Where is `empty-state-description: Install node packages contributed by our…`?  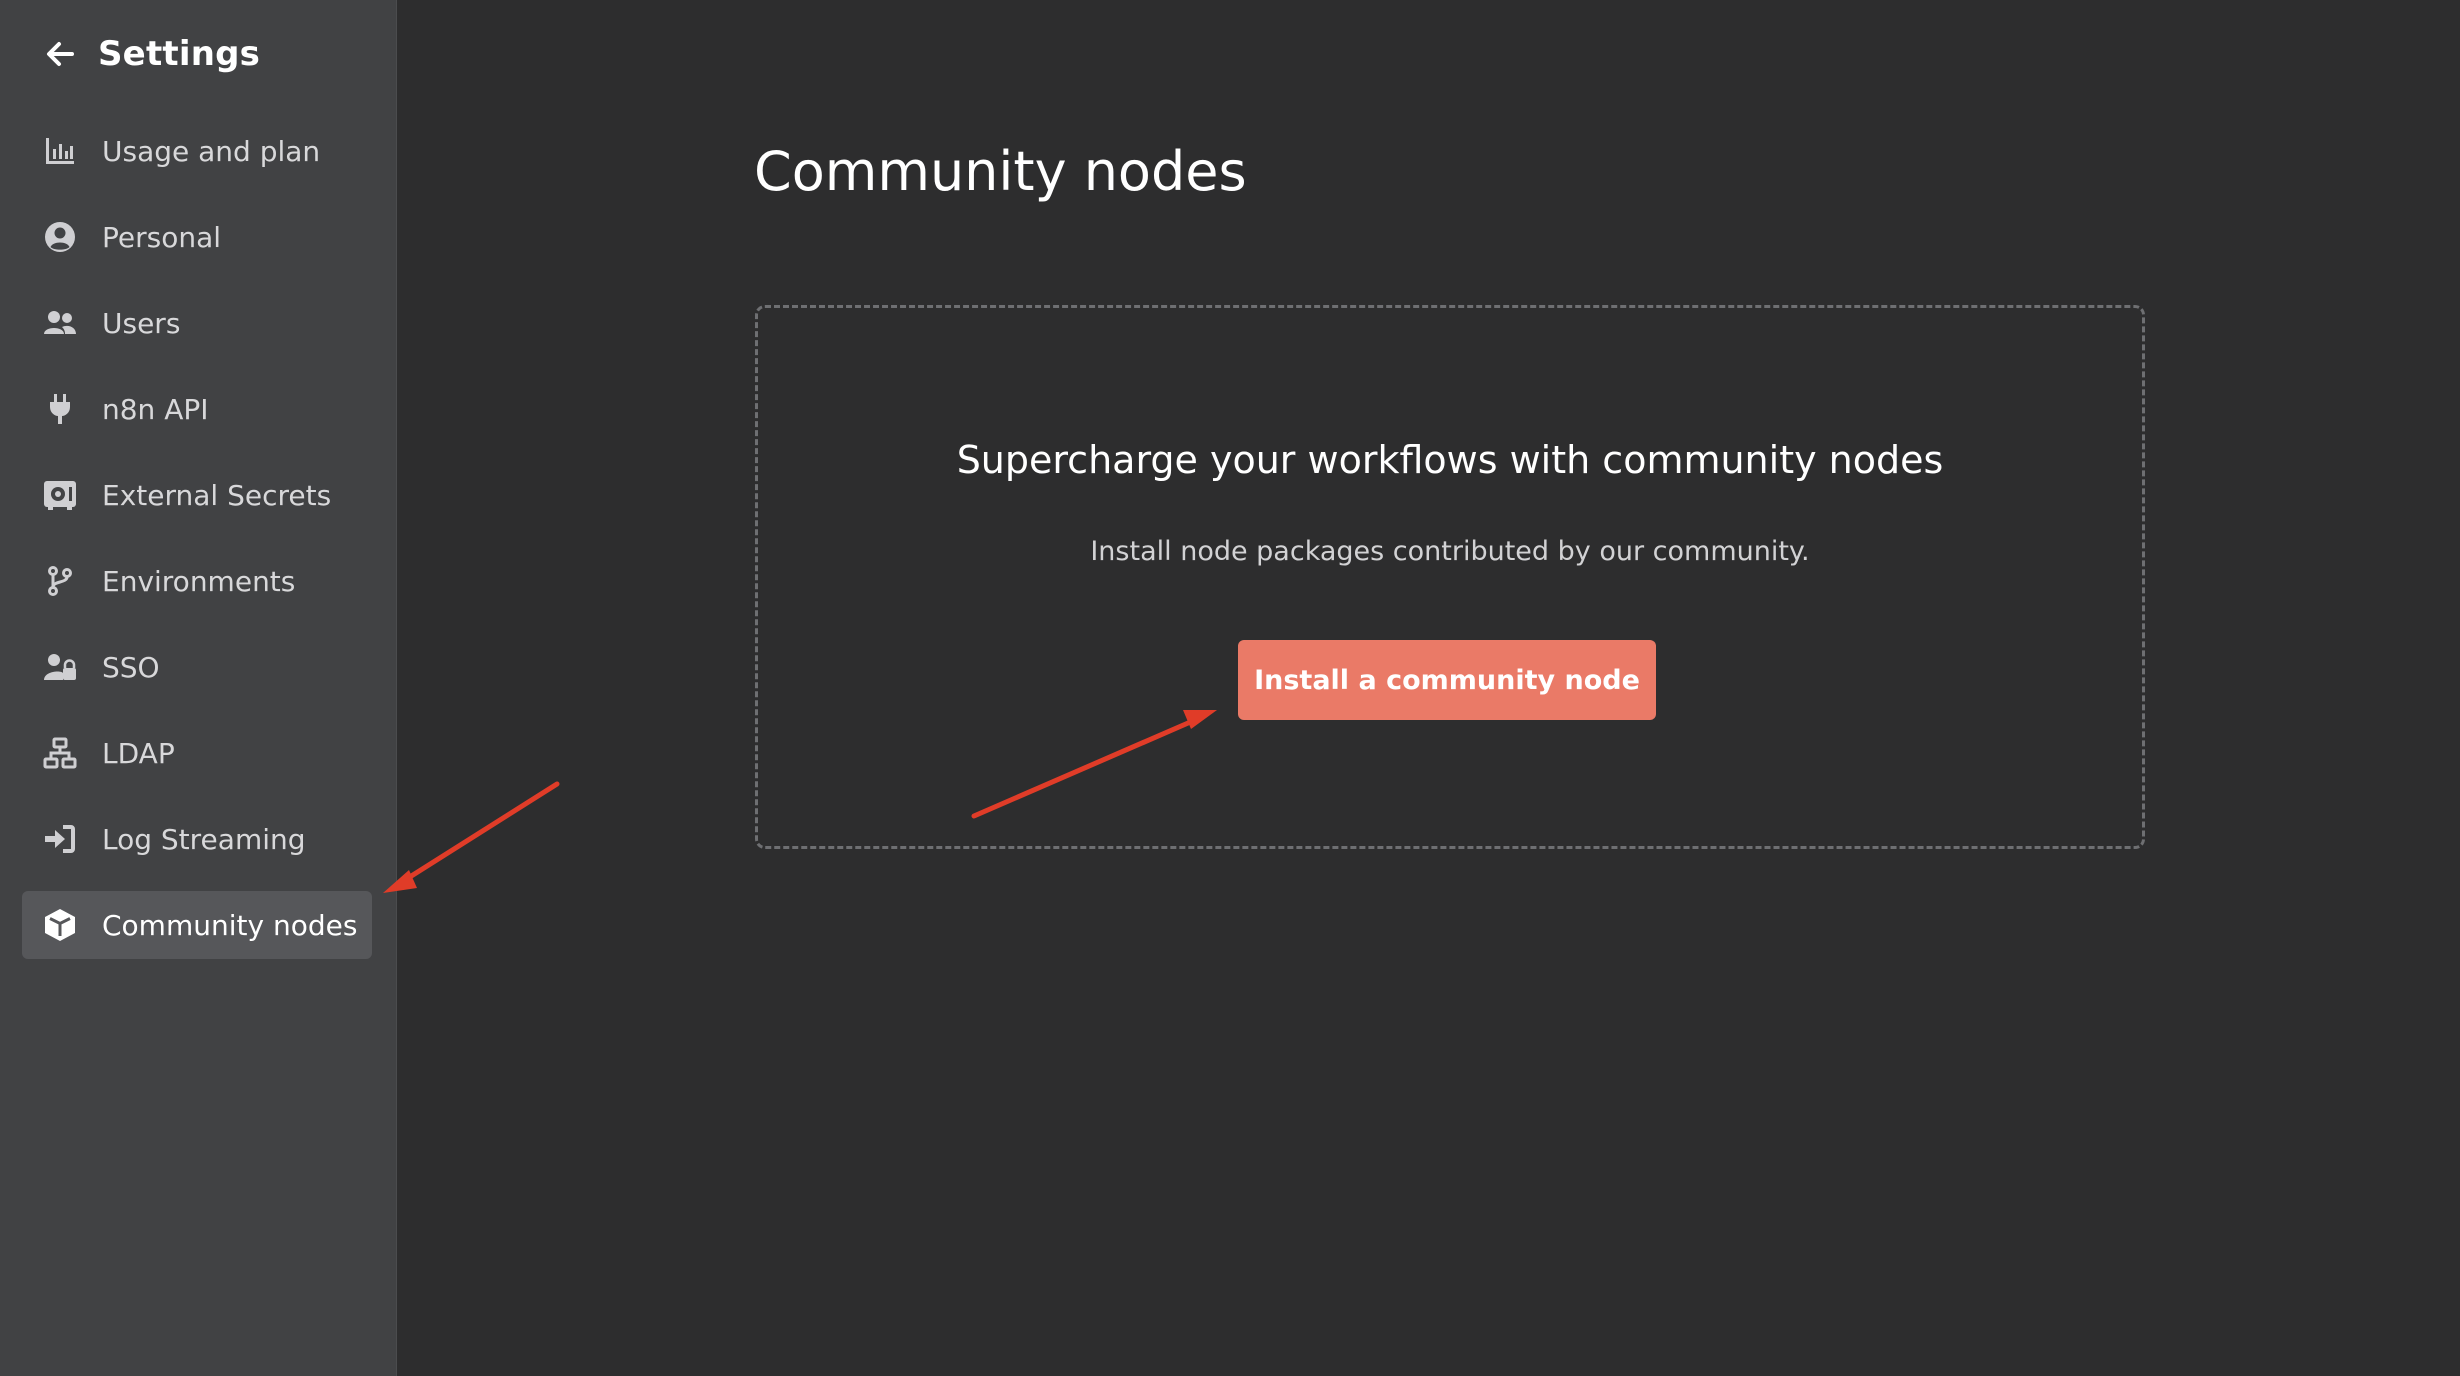
empty-state-description: Install node packages contributed by our… is located at coordinates (1450, 551).